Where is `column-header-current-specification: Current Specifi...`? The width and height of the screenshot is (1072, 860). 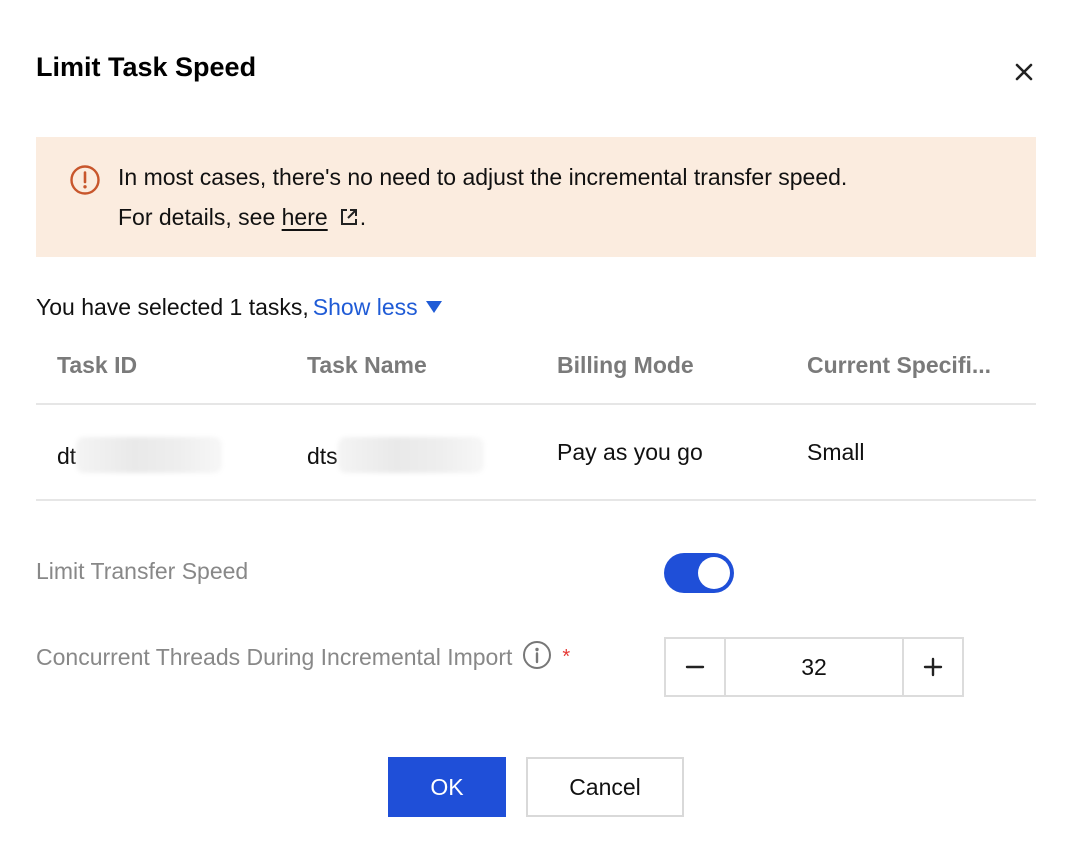 column-header-current-specification: Current Specifi... is located at coordinates (899, 365).